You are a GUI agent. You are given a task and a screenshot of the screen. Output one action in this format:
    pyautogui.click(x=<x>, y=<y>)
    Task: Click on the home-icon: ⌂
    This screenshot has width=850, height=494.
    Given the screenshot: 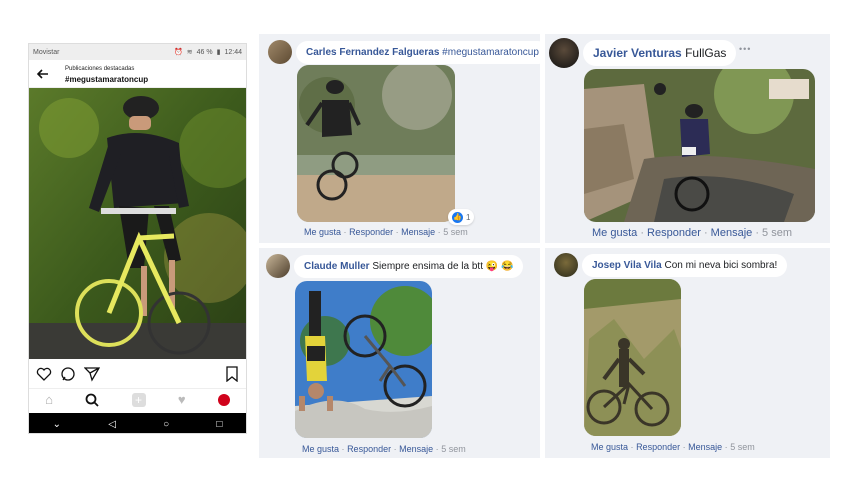 What is the action you would take?
    pyautogui.click(x=49, y=399)
    